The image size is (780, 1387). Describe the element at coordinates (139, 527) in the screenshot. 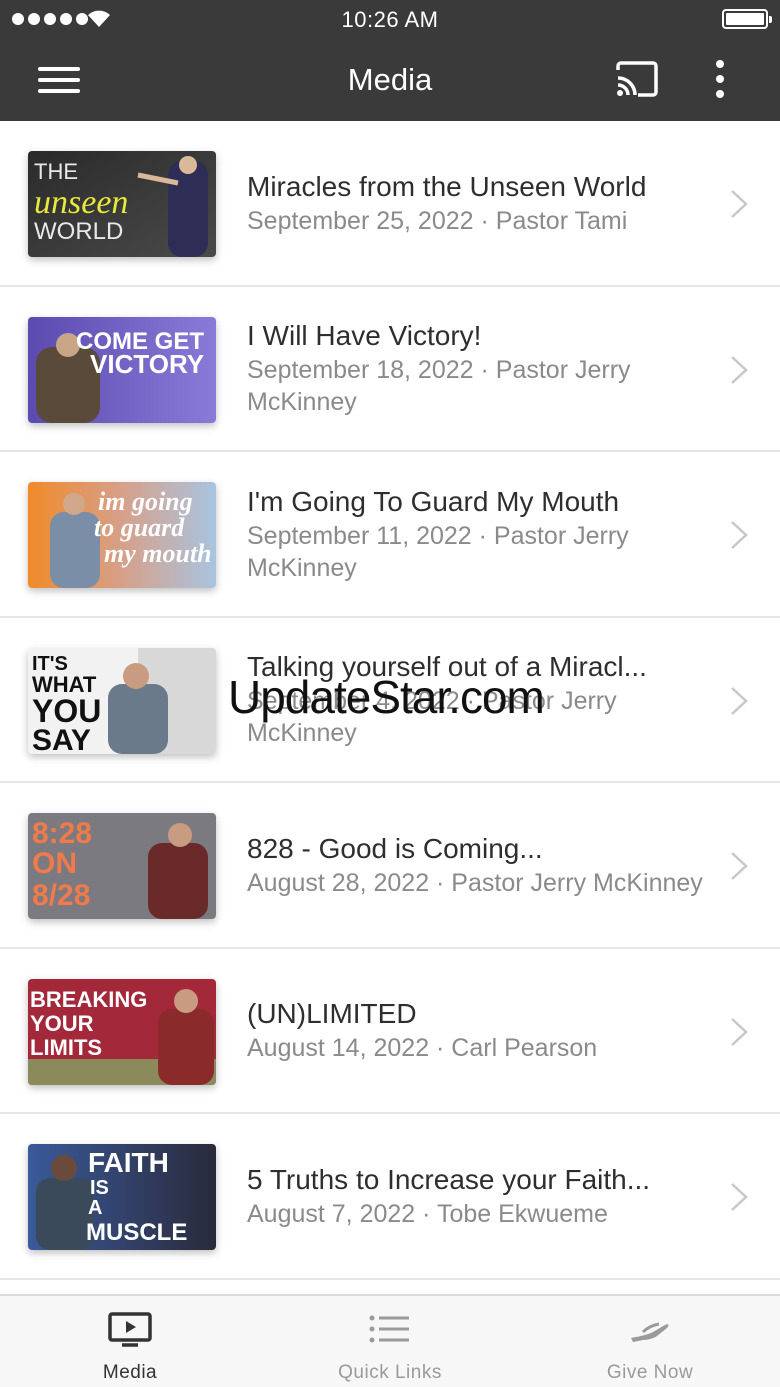

I see `svg-text: to guard` at that location.